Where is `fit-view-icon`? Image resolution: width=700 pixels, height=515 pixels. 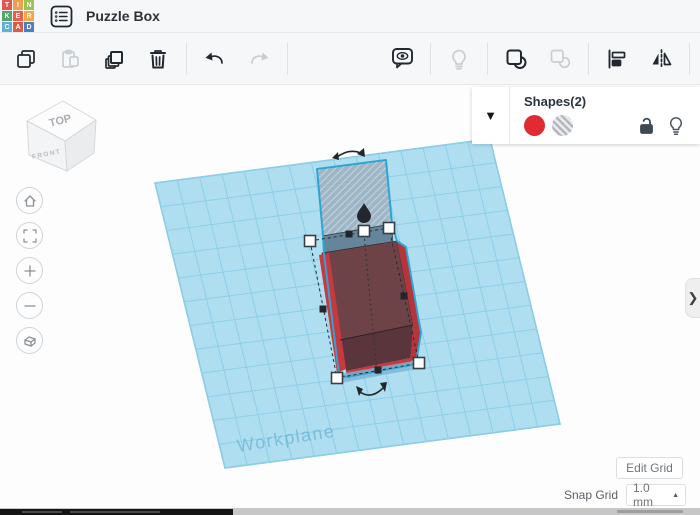 fit-view-icon is located at coordinates (29, 235).